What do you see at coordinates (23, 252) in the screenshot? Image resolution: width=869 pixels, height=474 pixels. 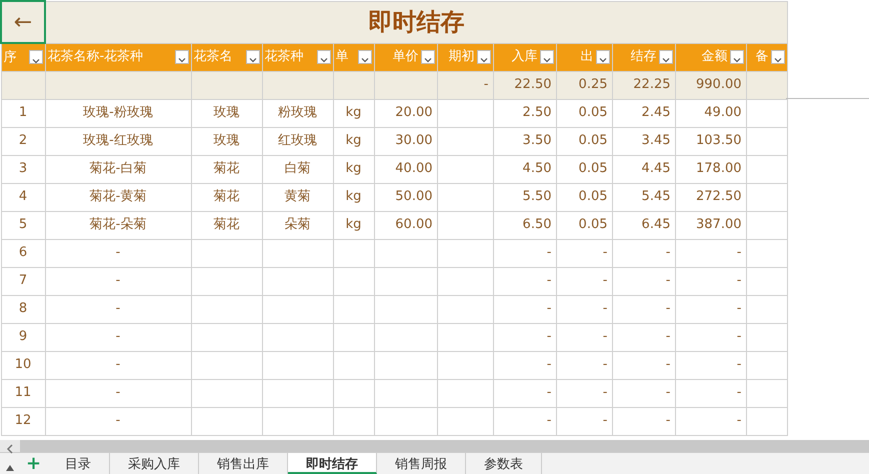 I see `table-cell: 6` at bounding box center [23, 252].